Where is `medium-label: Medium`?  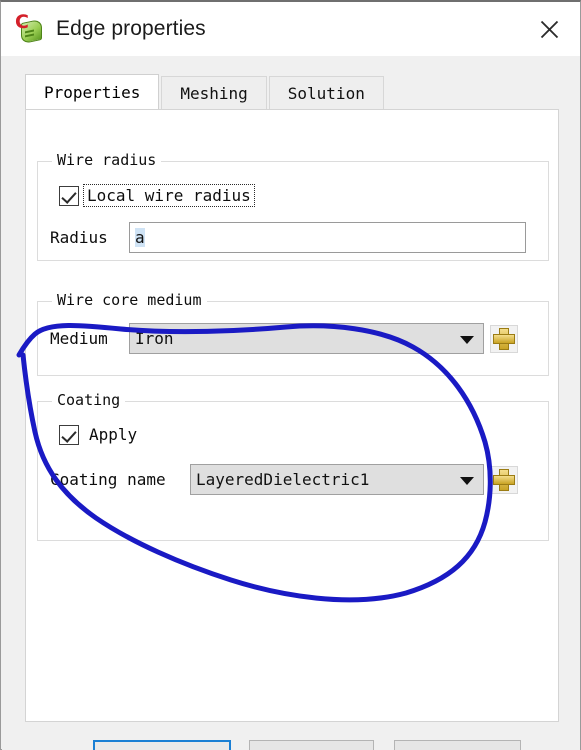
medium-label: Medium is located at coordinates (79, 338).